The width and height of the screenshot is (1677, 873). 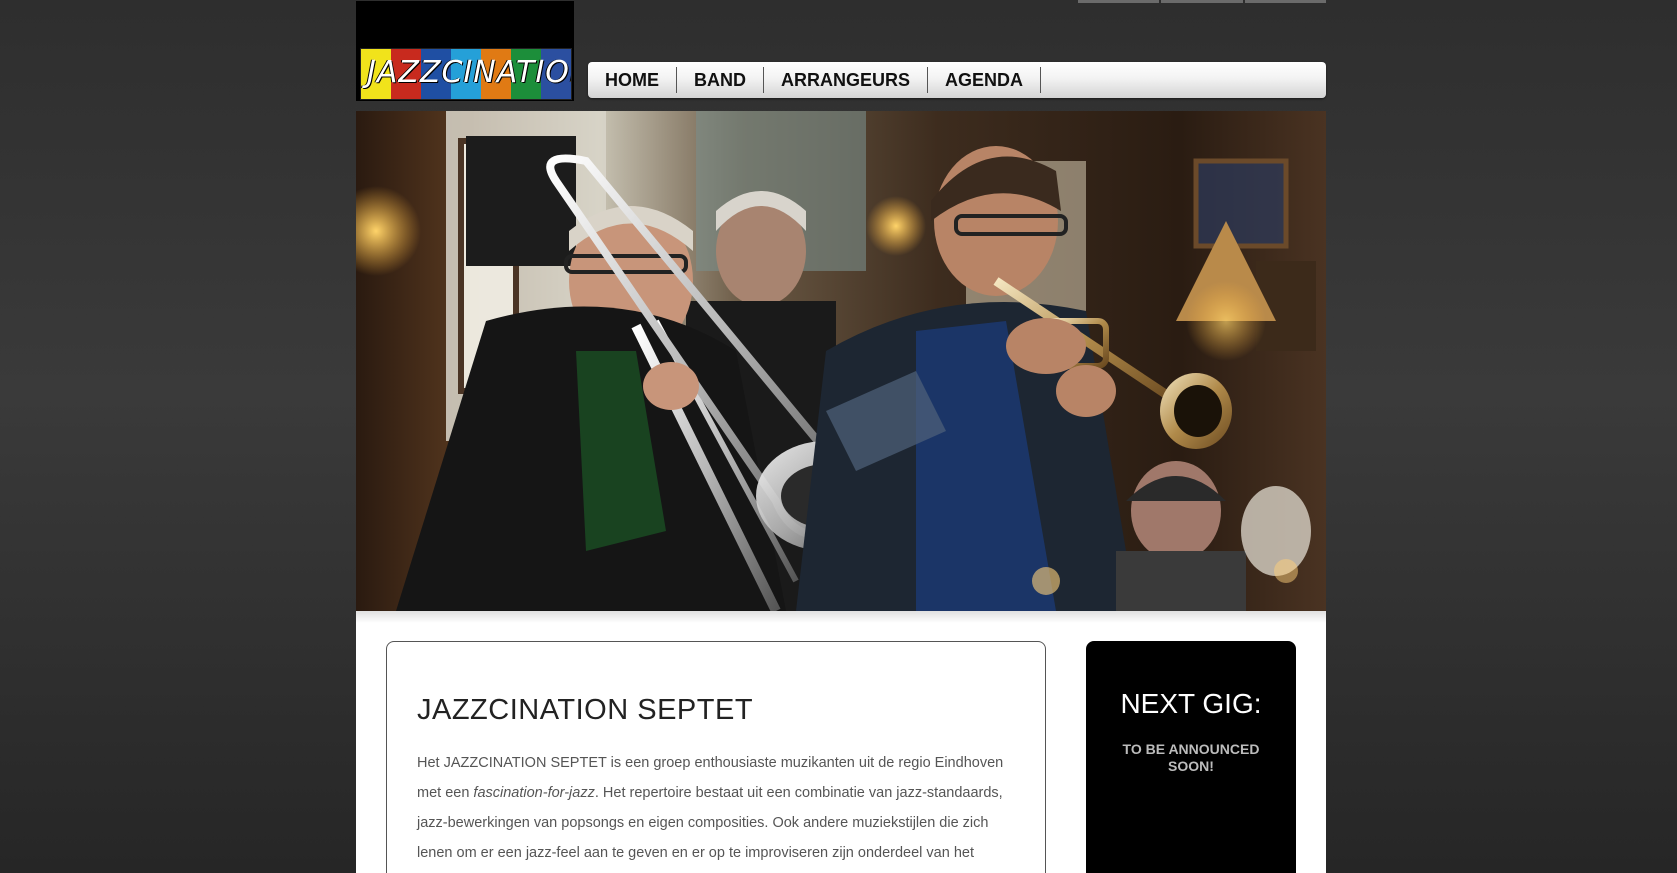 I want to click on top-strip, so click(x=1202, y=1).